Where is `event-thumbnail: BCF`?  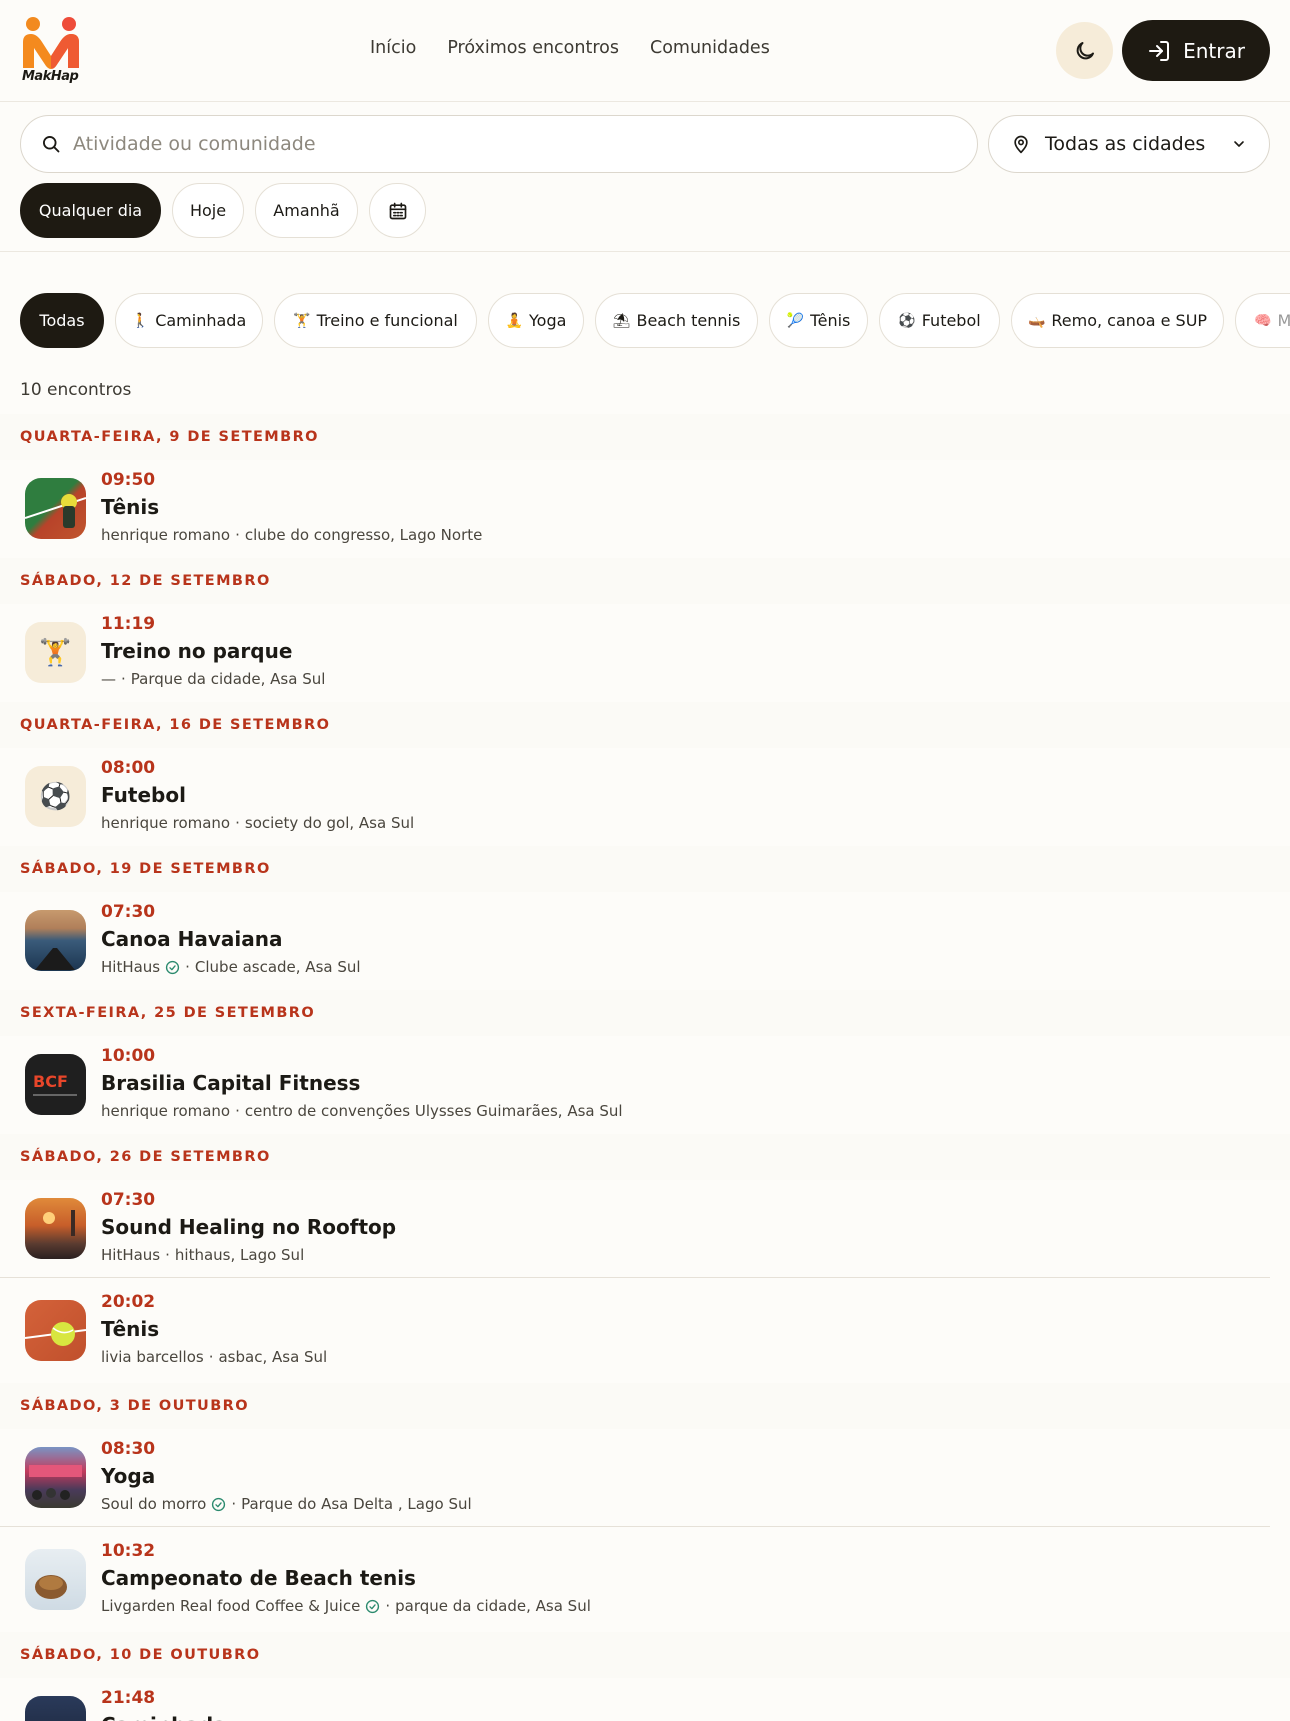
event-thumbnail: BCF is located at coordinates (55, 1084).